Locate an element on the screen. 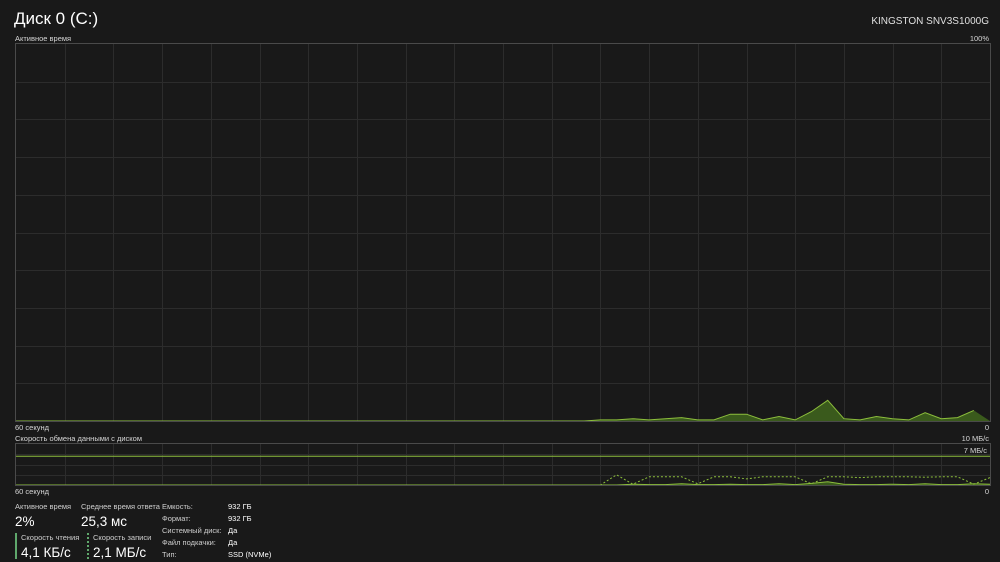 This screenshot has width=1000, height=562. active-time-duration-label: 60 секунд is located at coordinates (32, 427).